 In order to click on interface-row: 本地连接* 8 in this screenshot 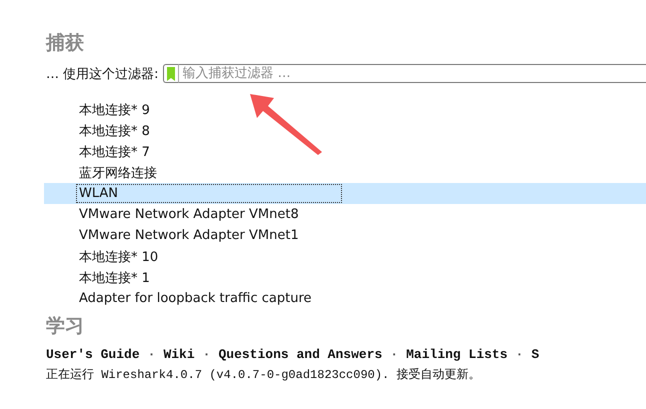, I will do `click(345, 130)`.